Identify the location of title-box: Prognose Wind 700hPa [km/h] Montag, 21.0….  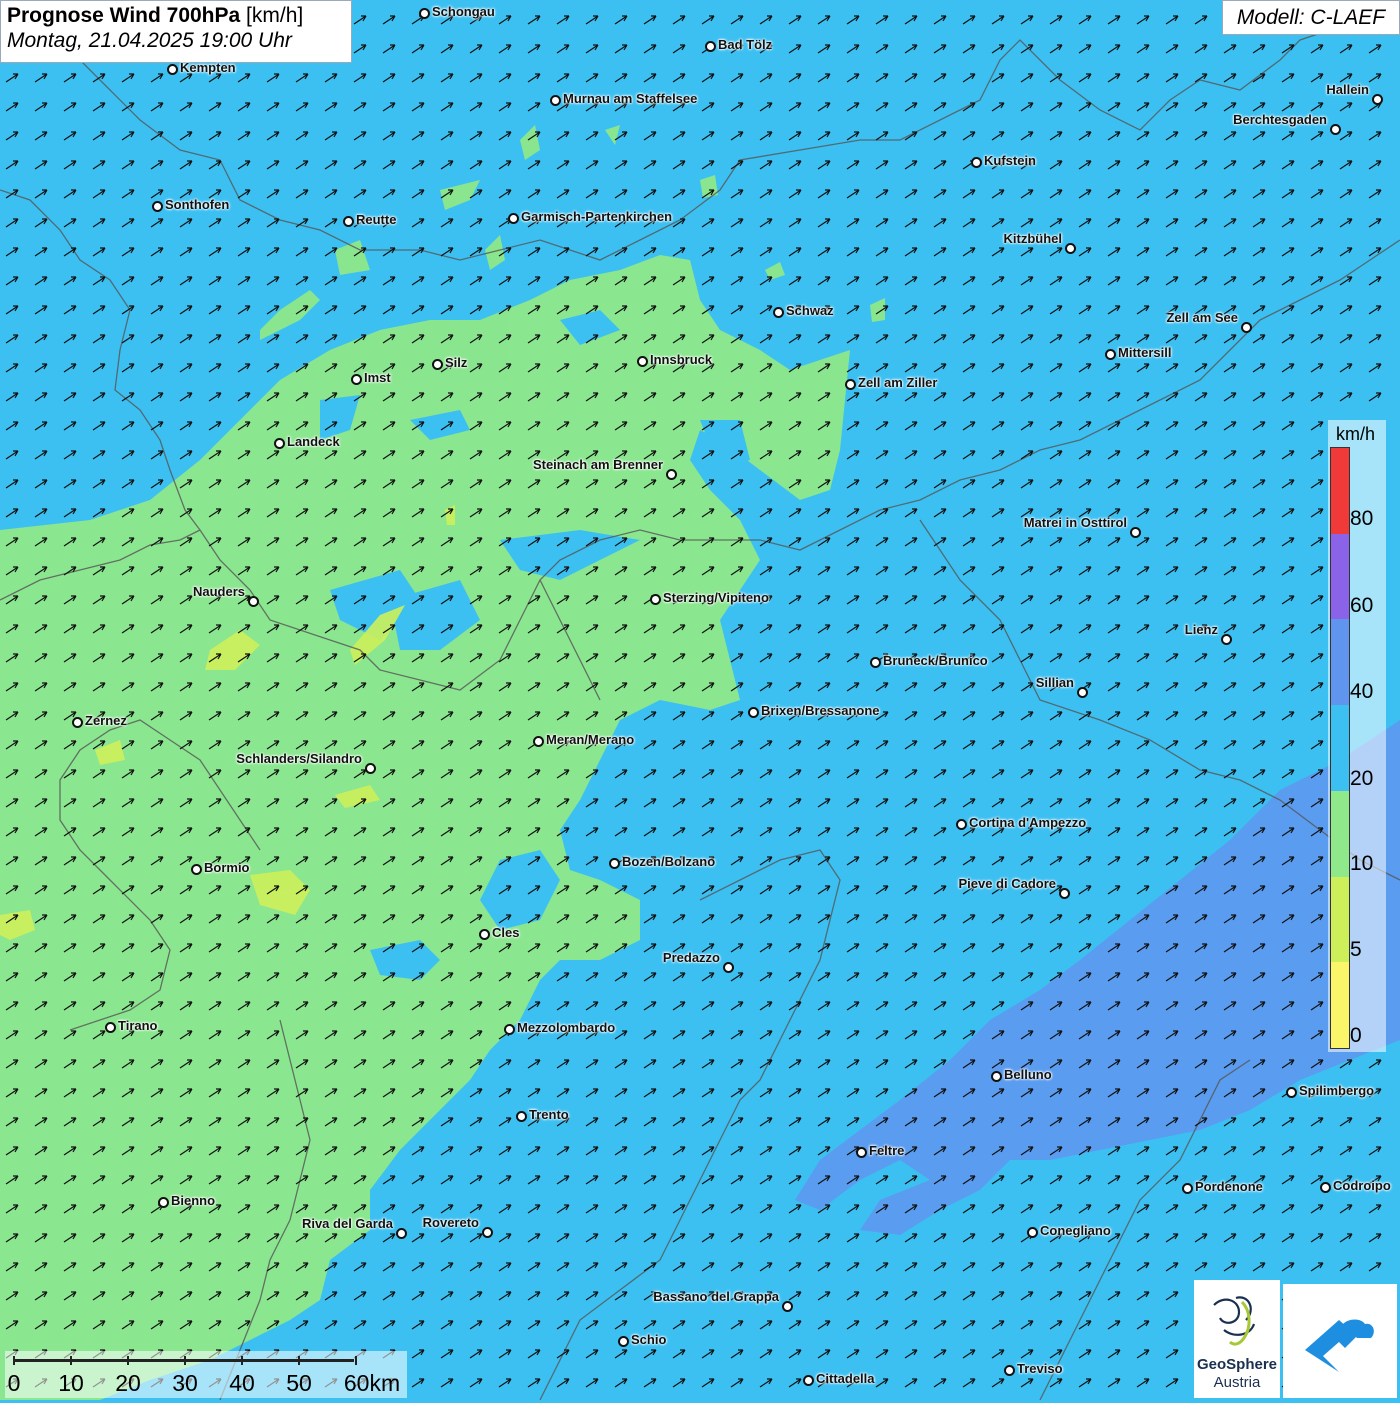
(176, 31).